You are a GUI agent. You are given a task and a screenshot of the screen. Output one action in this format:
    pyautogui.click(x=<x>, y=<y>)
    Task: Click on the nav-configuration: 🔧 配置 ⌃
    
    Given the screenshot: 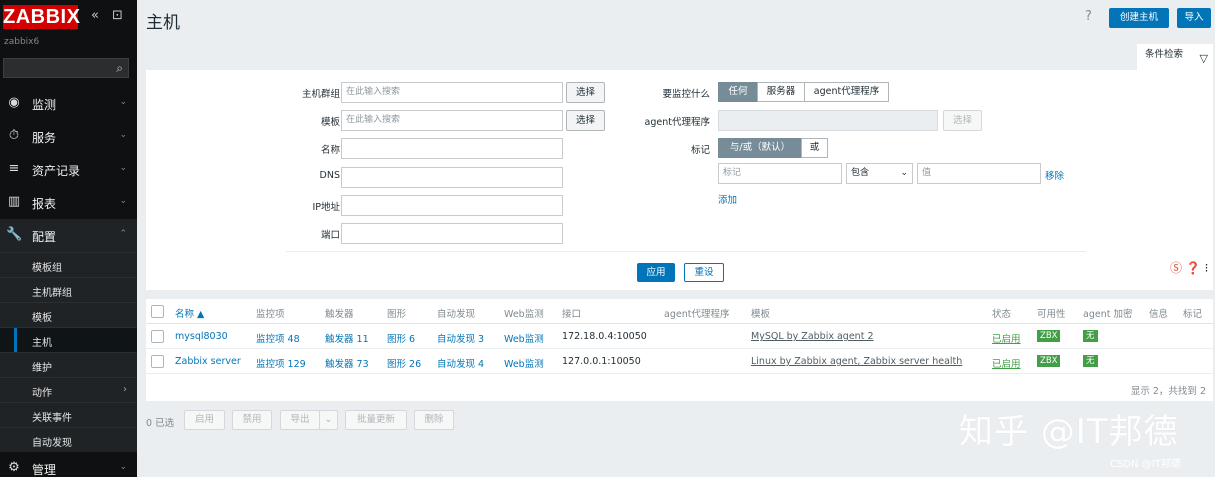 What is the action you would take?
    pyautogui.click(x=68, y=235)
    